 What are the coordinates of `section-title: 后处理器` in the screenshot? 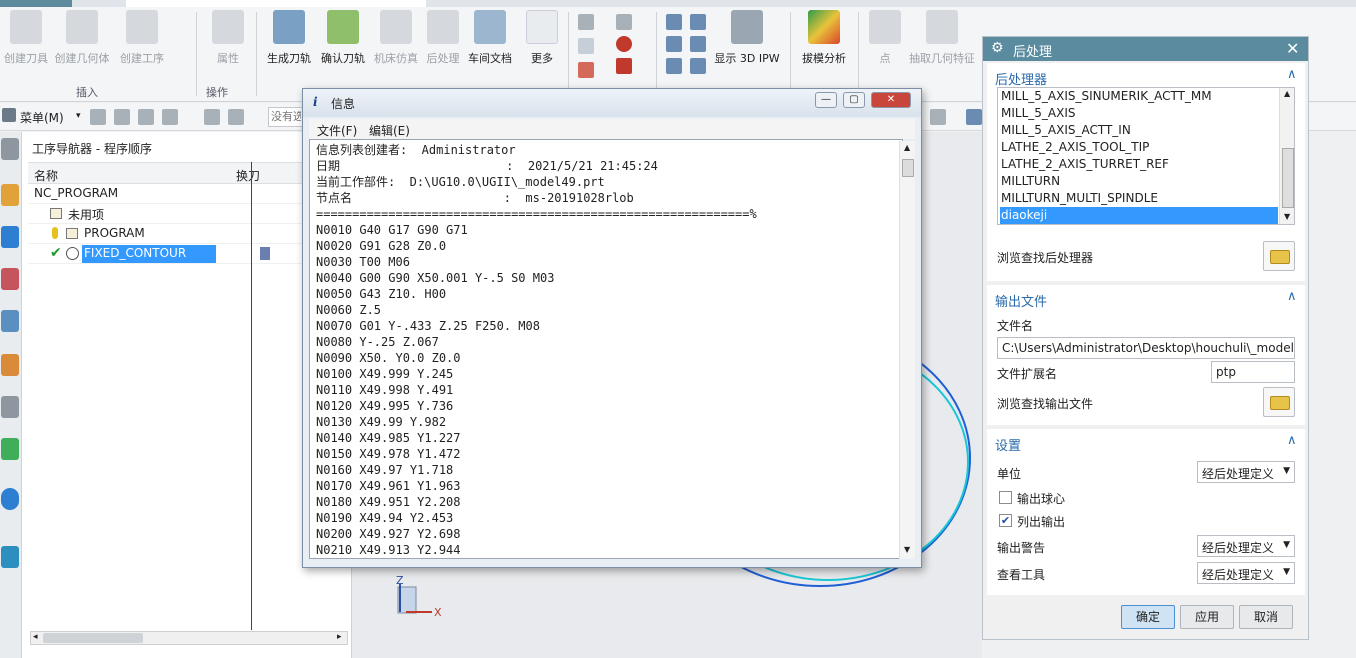 It's located at (1021, 78).